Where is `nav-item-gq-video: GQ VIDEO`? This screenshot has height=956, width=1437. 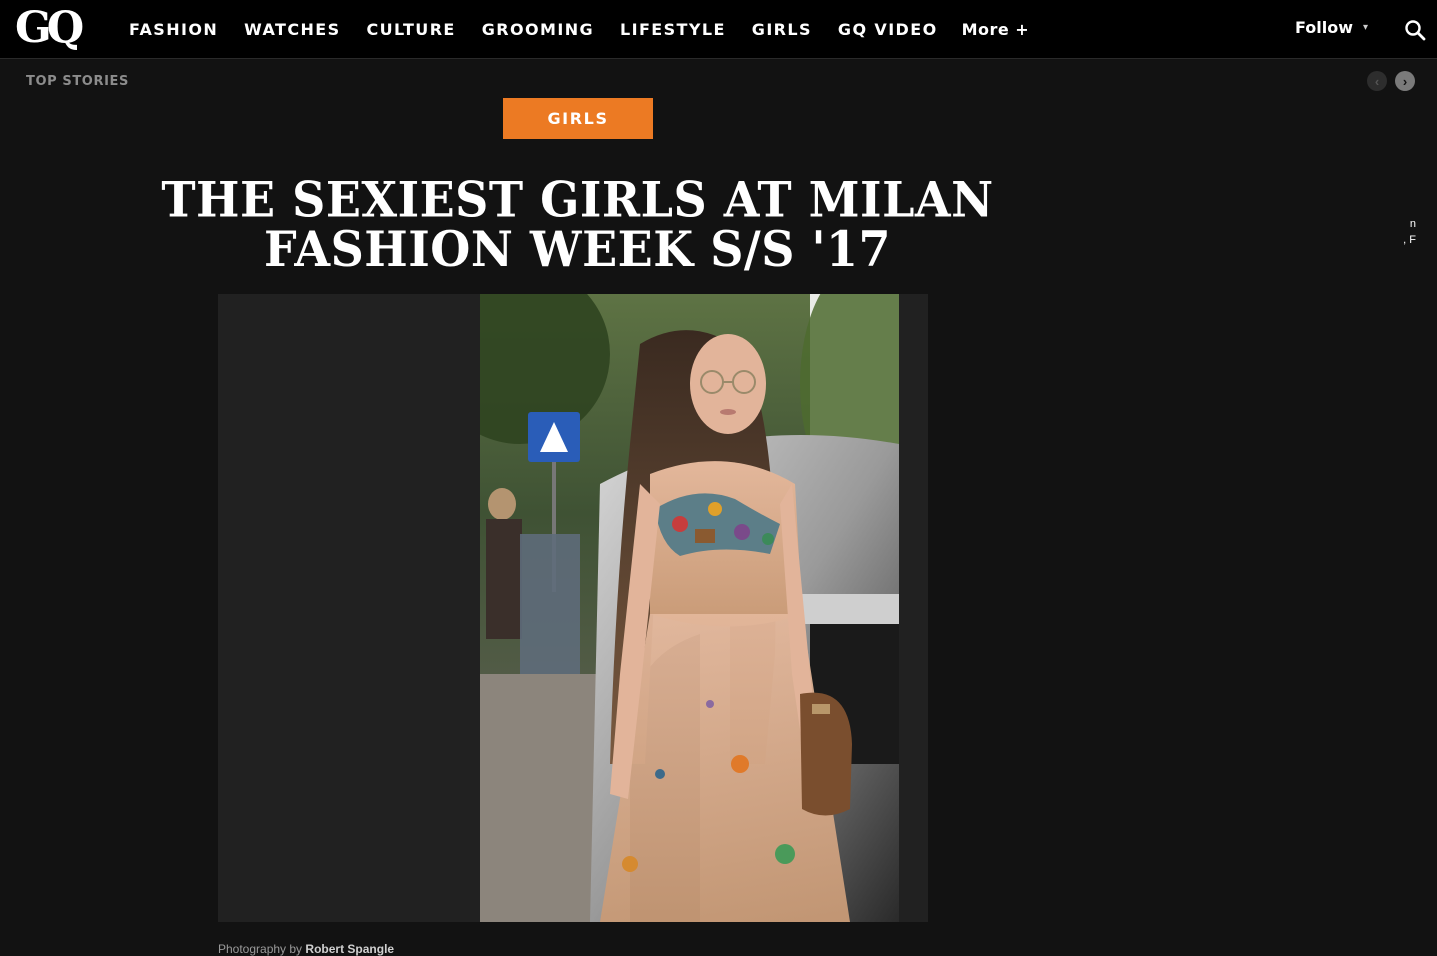
nav-item-gq-video: GQ VIDEO is located at coordinates (888, 29).